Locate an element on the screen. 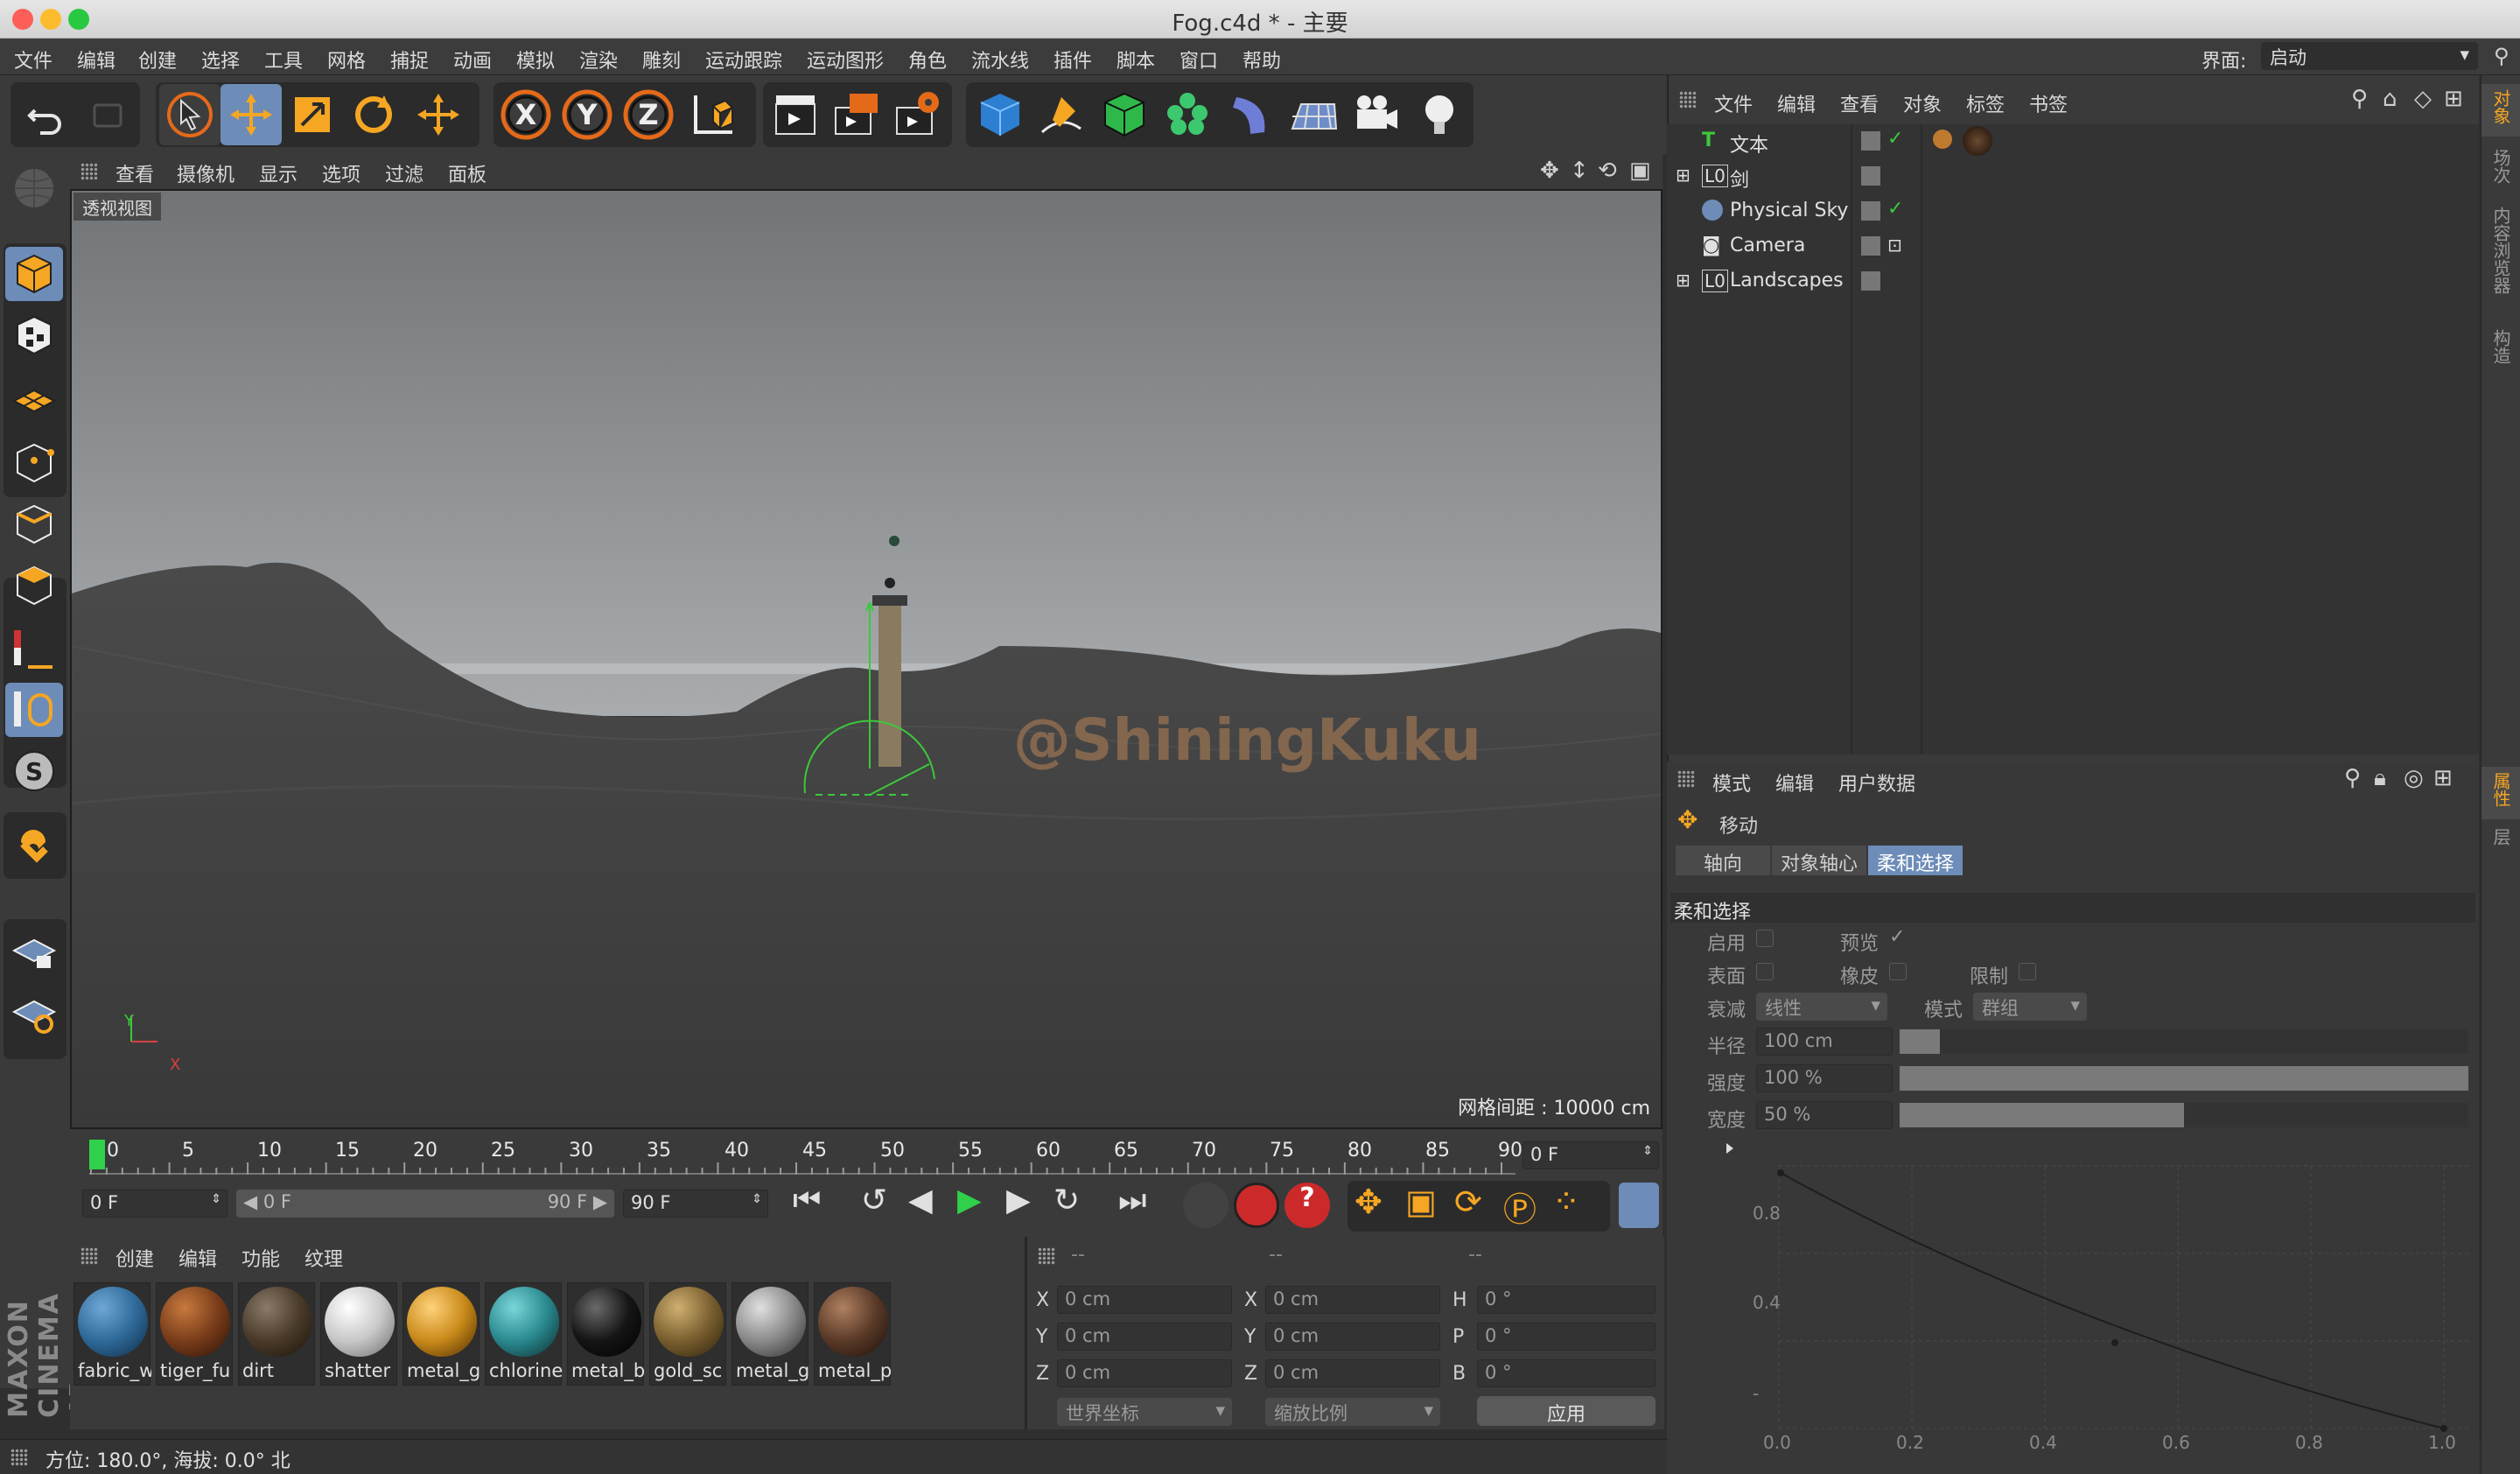 The height and width of the screenshot is (1474, 2520). material-swatch: metal_g is located at coordinates (770, 1334).